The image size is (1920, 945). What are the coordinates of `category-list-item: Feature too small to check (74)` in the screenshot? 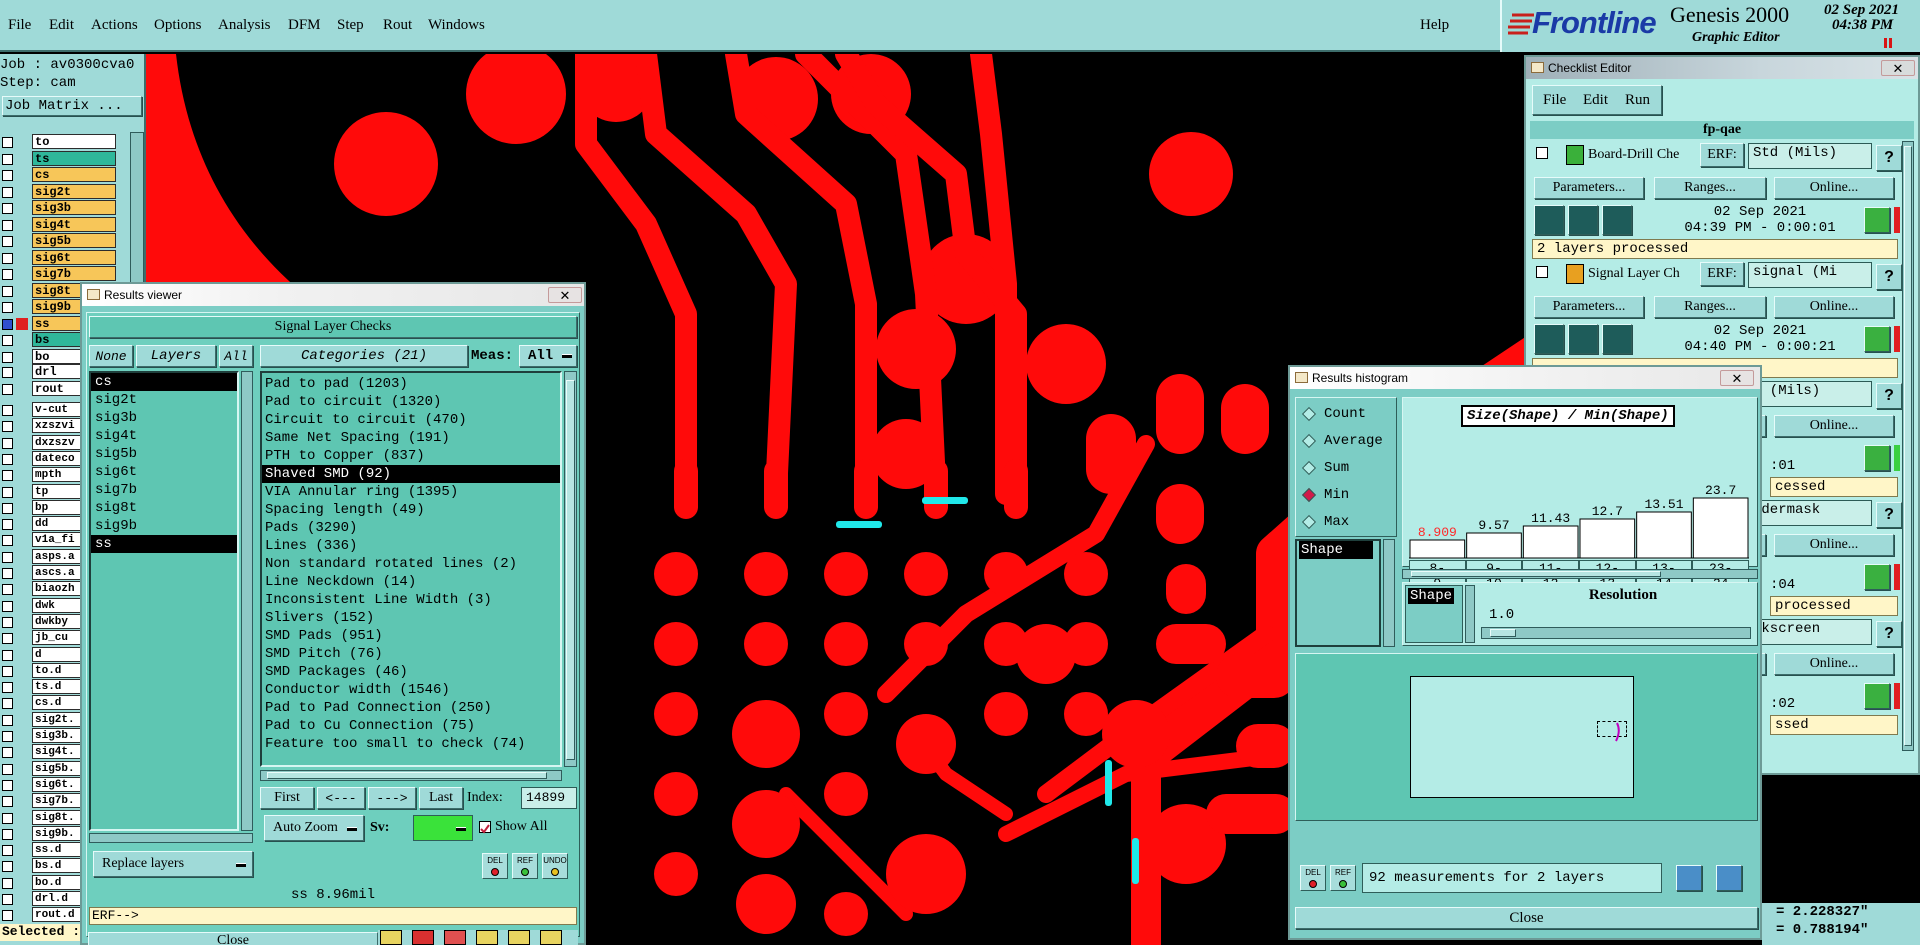 It's located at (411, 744).